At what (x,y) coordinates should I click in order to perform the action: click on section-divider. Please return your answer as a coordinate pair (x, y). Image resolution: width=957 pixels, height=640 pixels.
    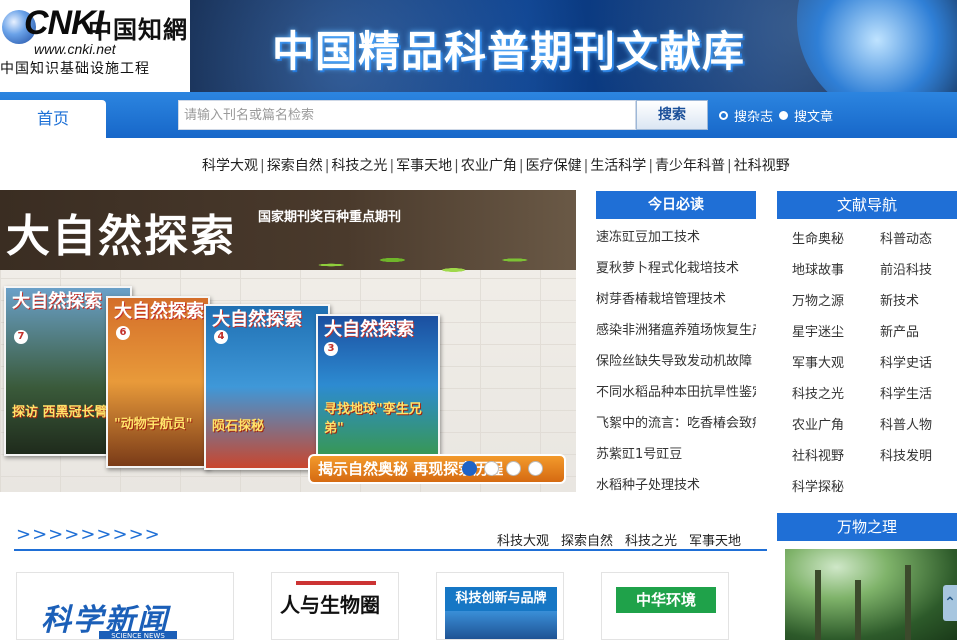
    Looking at the image, I should click on (390, 550).